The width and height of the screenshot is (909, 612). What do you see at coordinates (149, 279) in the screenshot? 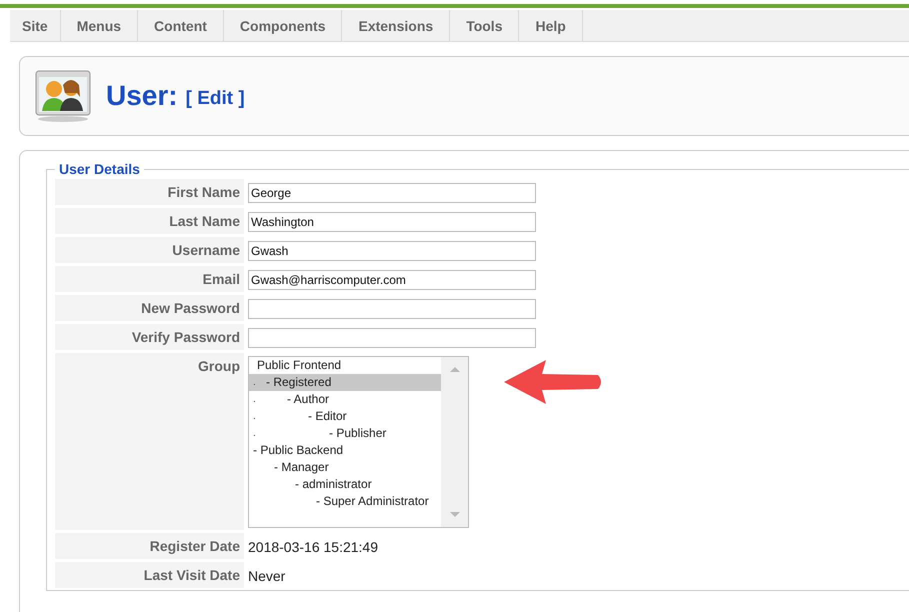
I see `field-label: Email` at bounding box center [149, 279].